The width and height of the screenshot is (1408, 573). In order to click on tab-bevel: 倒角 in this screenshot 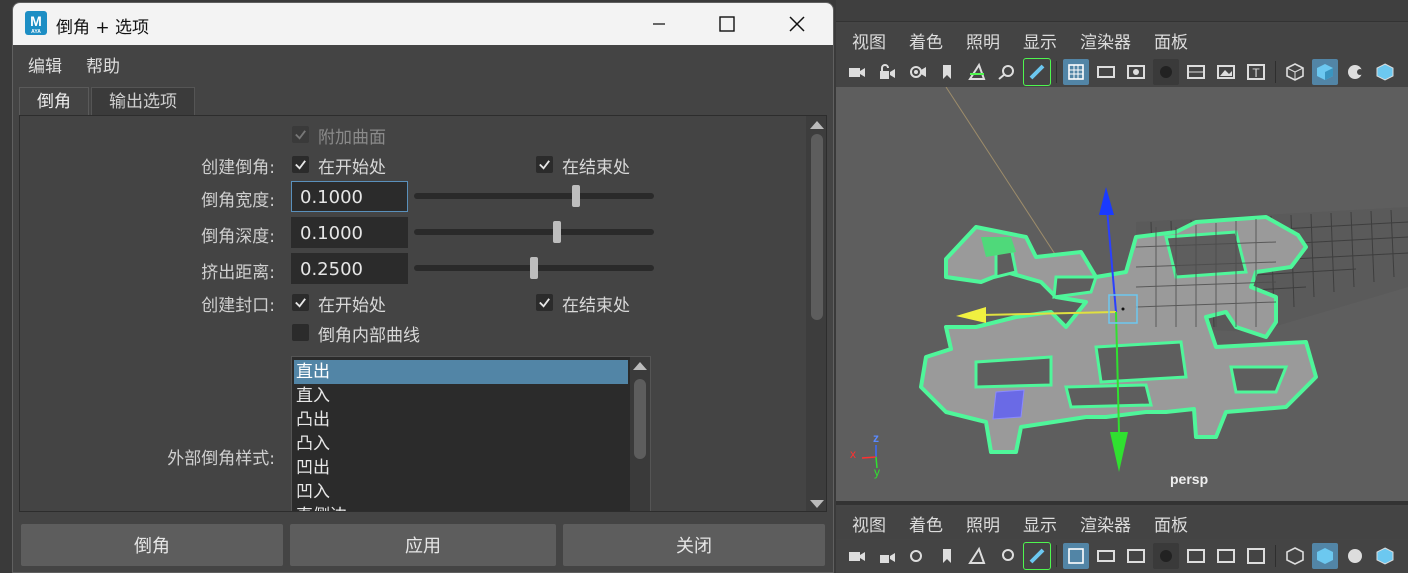, I will do `click(54, 101)`.